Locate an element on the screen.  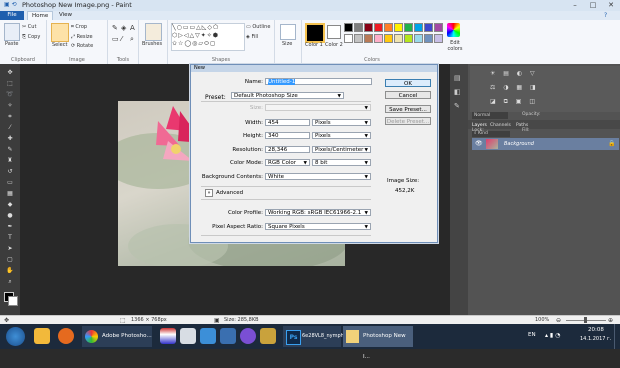
eraser-icon: ▭ is located at coordinates (115, 39).